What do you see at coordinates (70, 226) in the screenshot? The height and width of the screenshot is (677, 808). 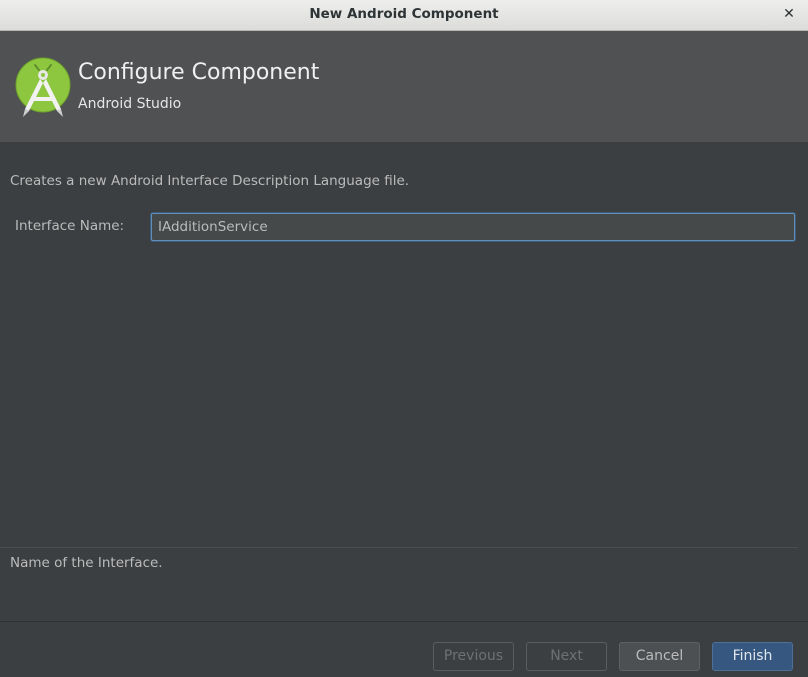 I see `interface-name-label: Interface Name:` at bounding box center [70, 226].